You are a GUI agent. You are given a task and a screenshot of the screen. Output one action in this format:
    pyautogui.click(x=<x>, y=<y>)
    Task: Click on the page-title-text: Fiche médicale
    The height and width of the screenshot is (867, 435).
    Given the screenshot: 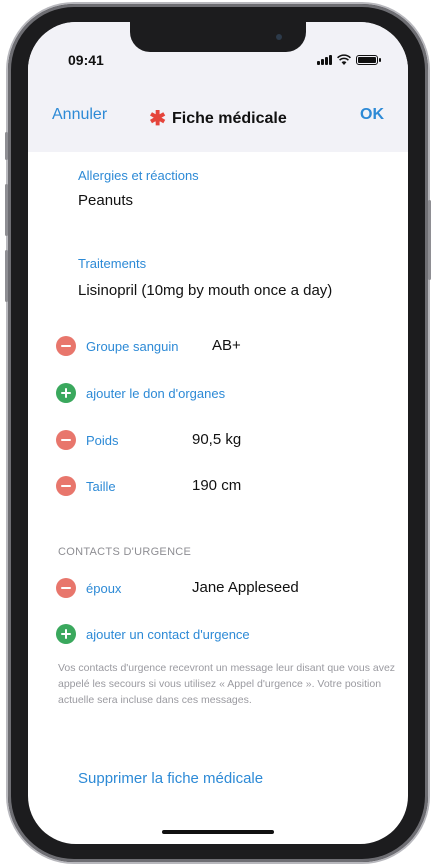 What is the action you would take?
    pyautogui.click(x=229, y=118)
    